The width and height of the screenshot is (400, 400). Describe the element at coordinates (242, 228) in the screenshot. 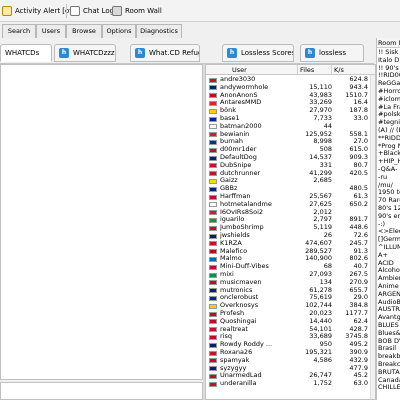

I see `user-name: JumboShrimp` at that location.